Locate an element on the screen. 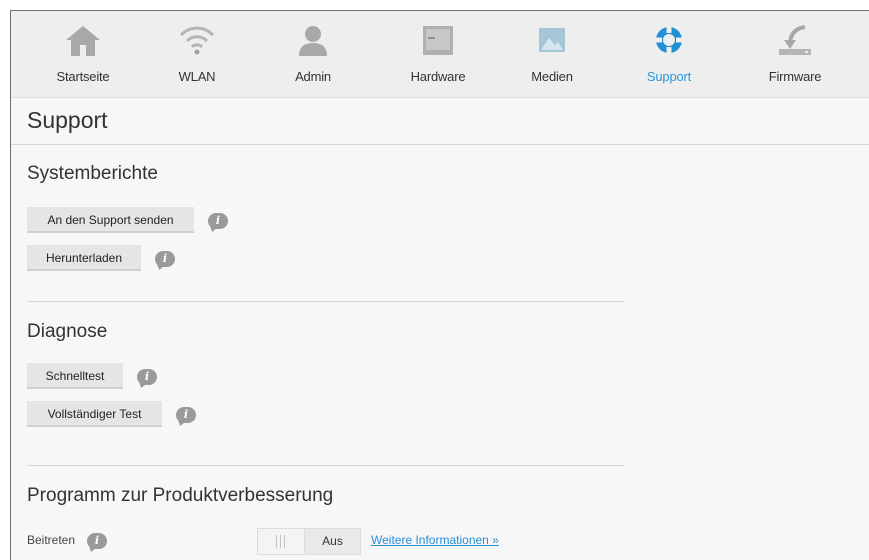 This screenshot has height=560, width=869. toggle-state-label: Aus is located at coordinates (332, 541).